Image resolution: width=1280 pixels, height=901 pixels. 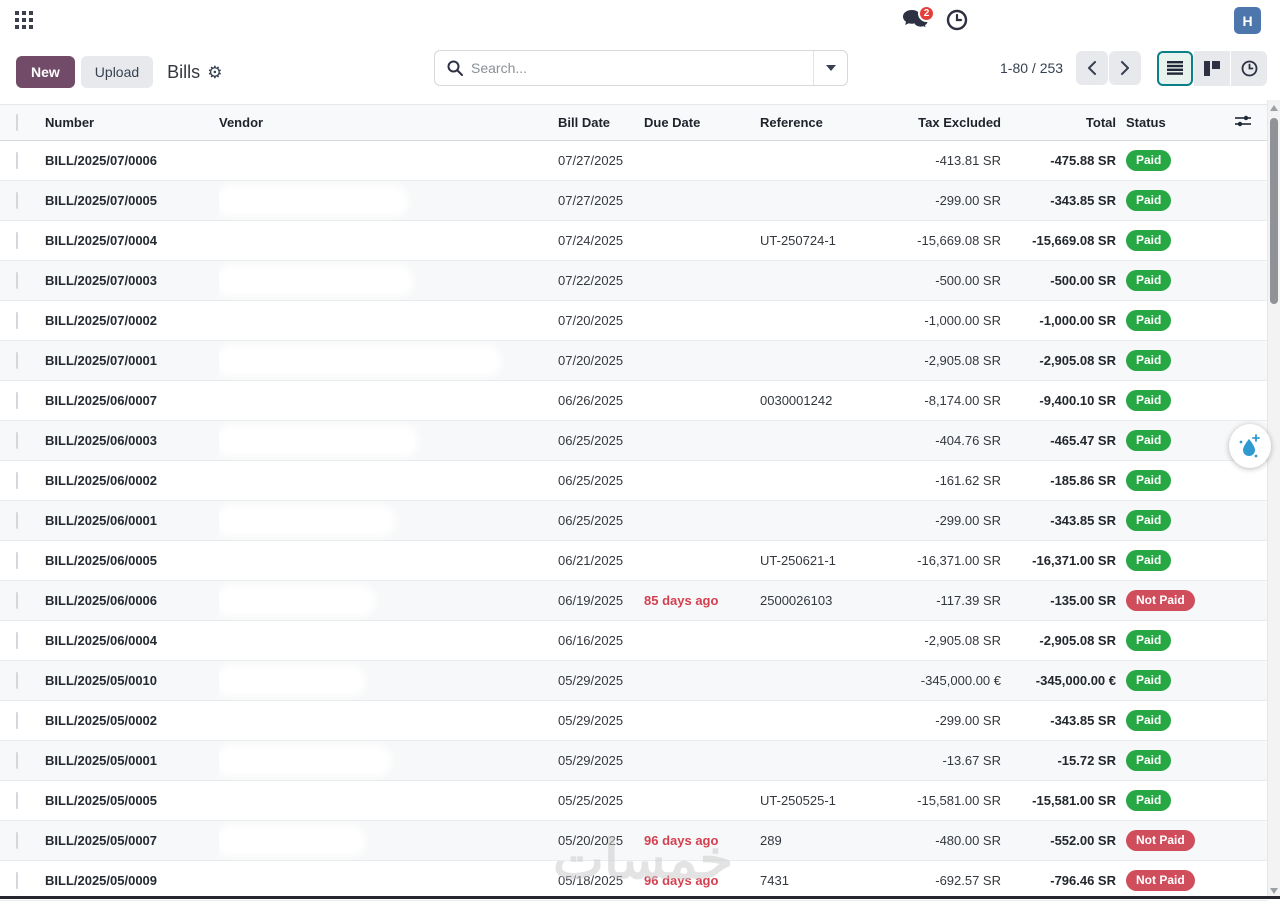 I want to click on total: -15,669.08 SR, so click(x=1060, y=241).